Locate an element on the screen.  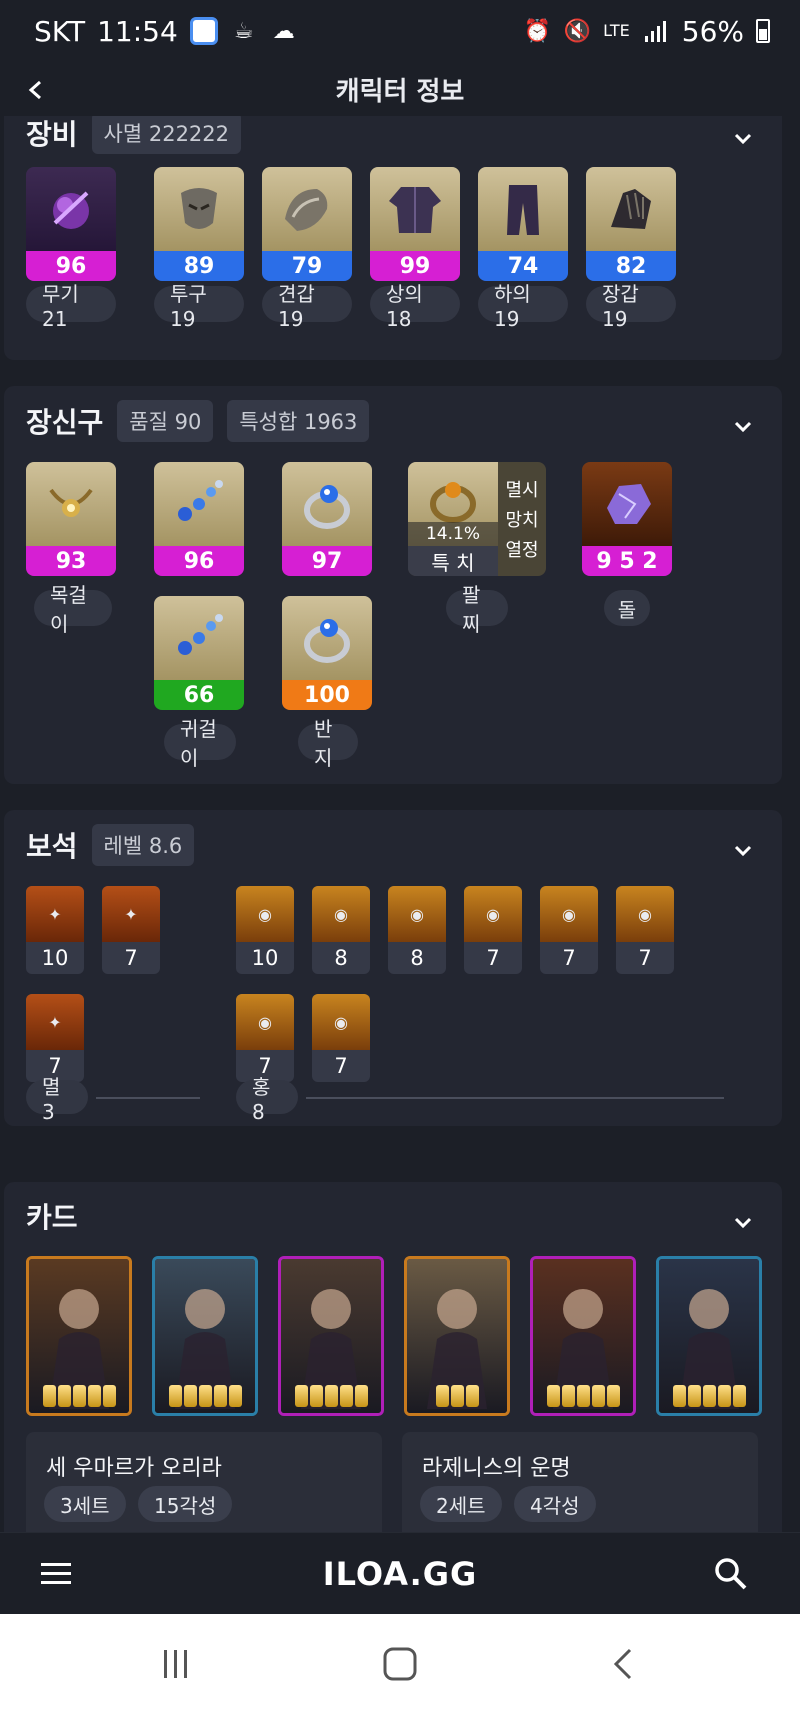
menu-icon is located at coordinates (56, 1573).